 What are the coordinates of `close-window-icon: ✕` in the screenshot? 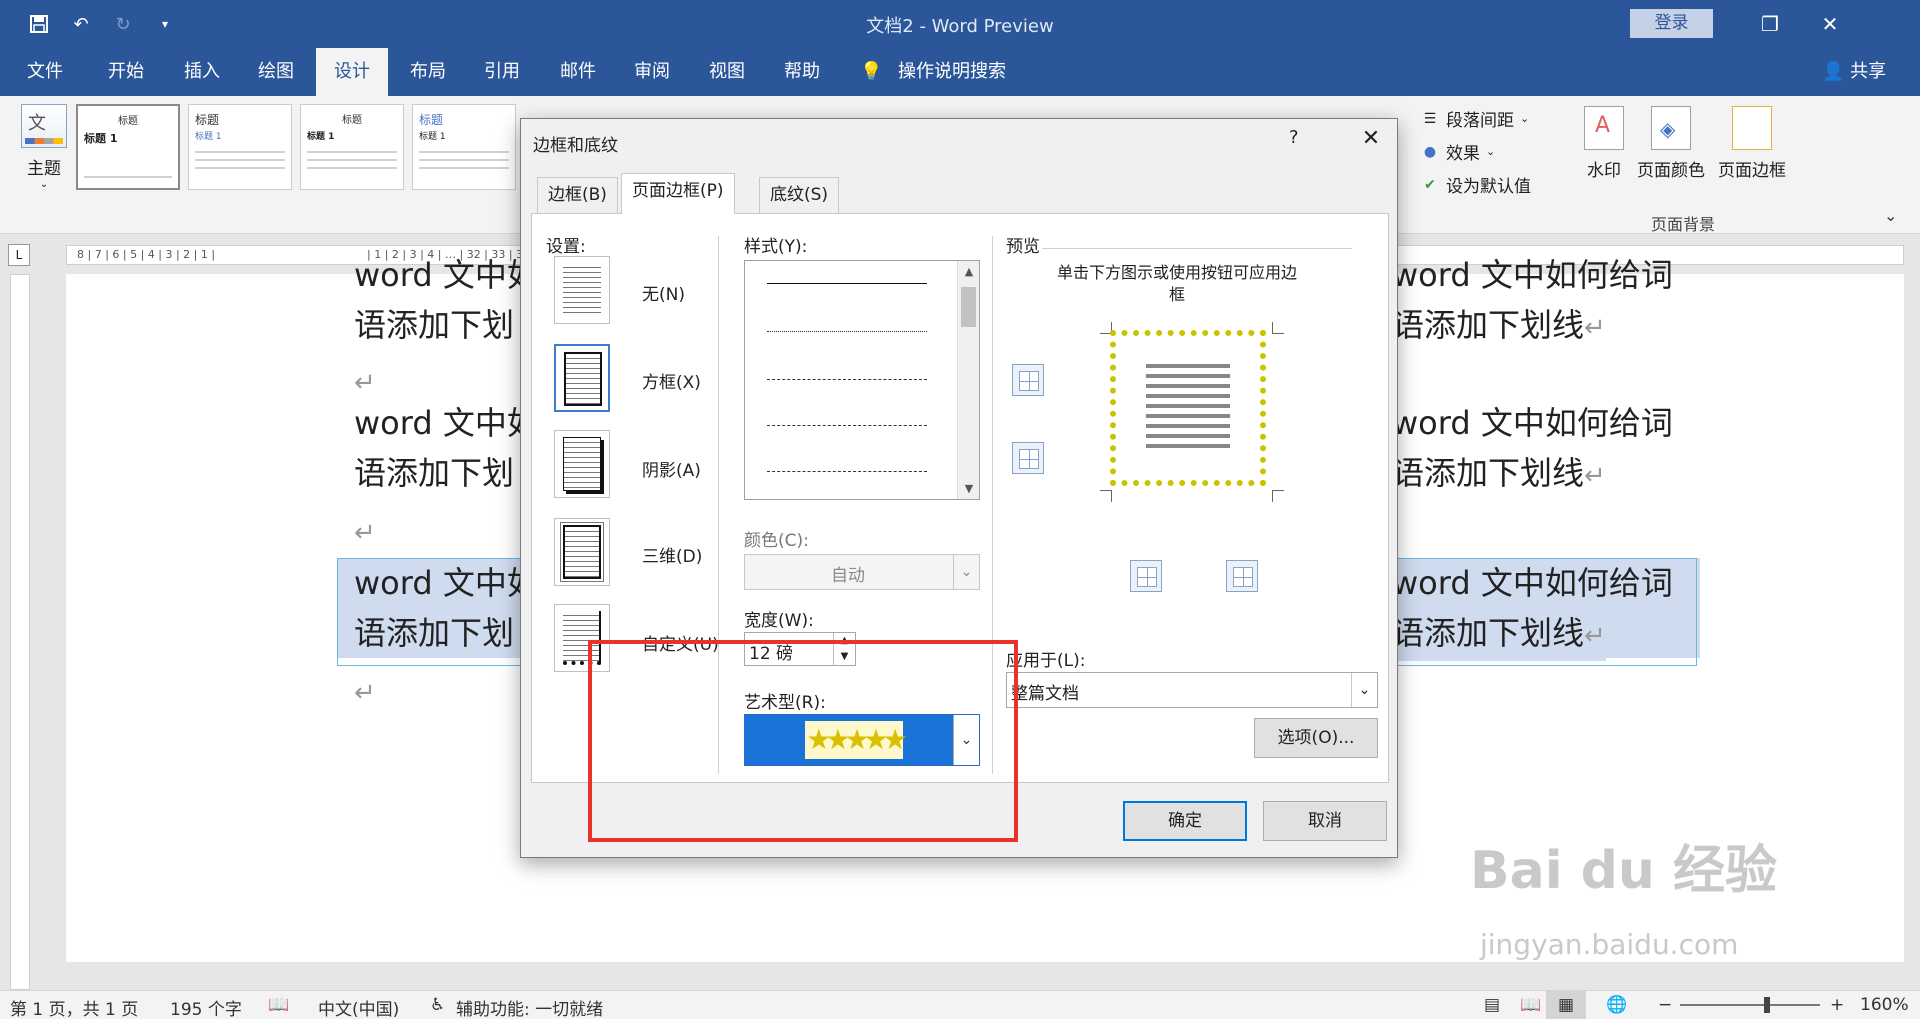 It's located at (1830, 24).